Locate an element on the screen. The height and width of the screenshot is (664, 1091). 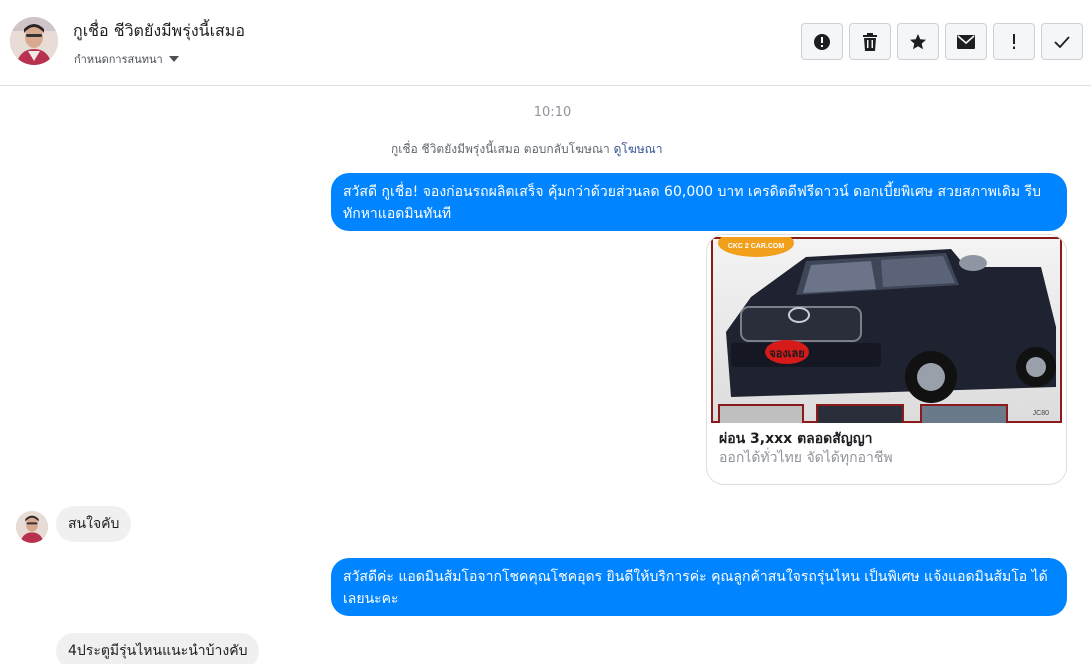
flag-important-button is located at coordinates (1014, 41).